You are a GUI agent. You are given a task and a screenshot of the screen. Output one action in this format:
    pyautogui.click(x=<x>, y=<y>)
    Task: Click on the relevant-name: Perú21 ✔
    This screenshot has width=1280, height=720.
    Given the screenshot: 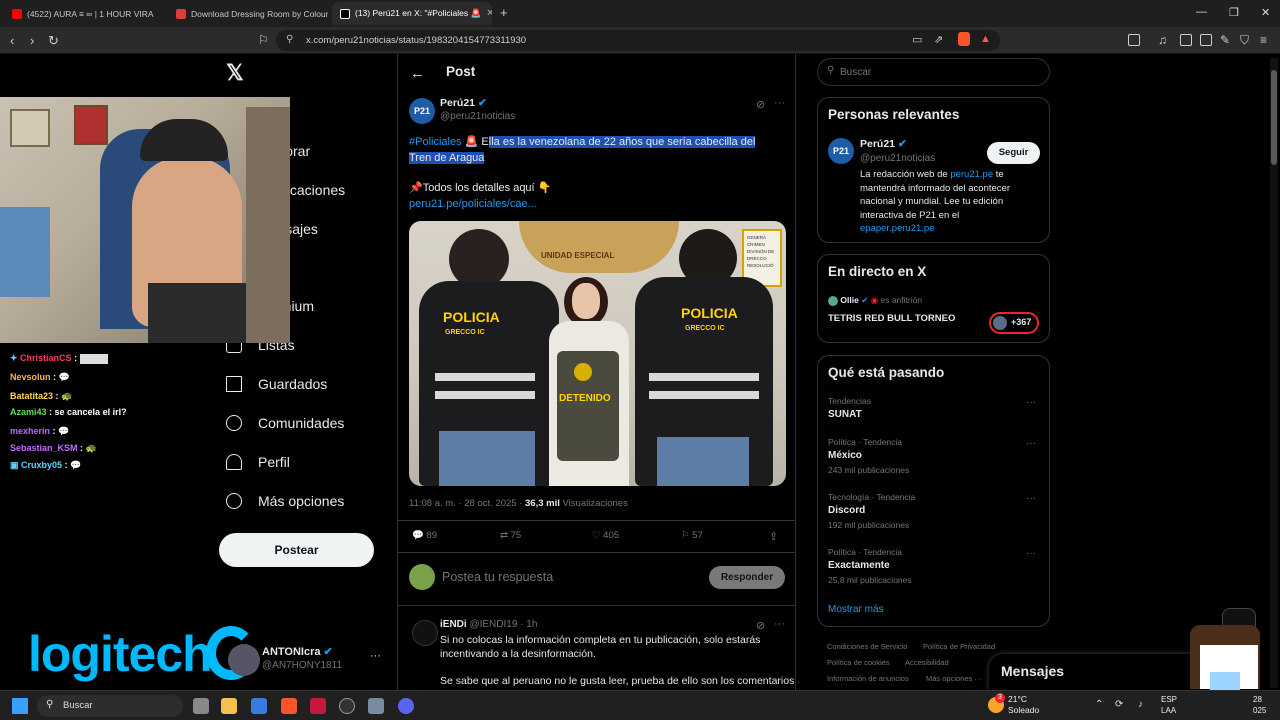 What is the action you would take?
    pyautogui.click(x=883, y=144)
    